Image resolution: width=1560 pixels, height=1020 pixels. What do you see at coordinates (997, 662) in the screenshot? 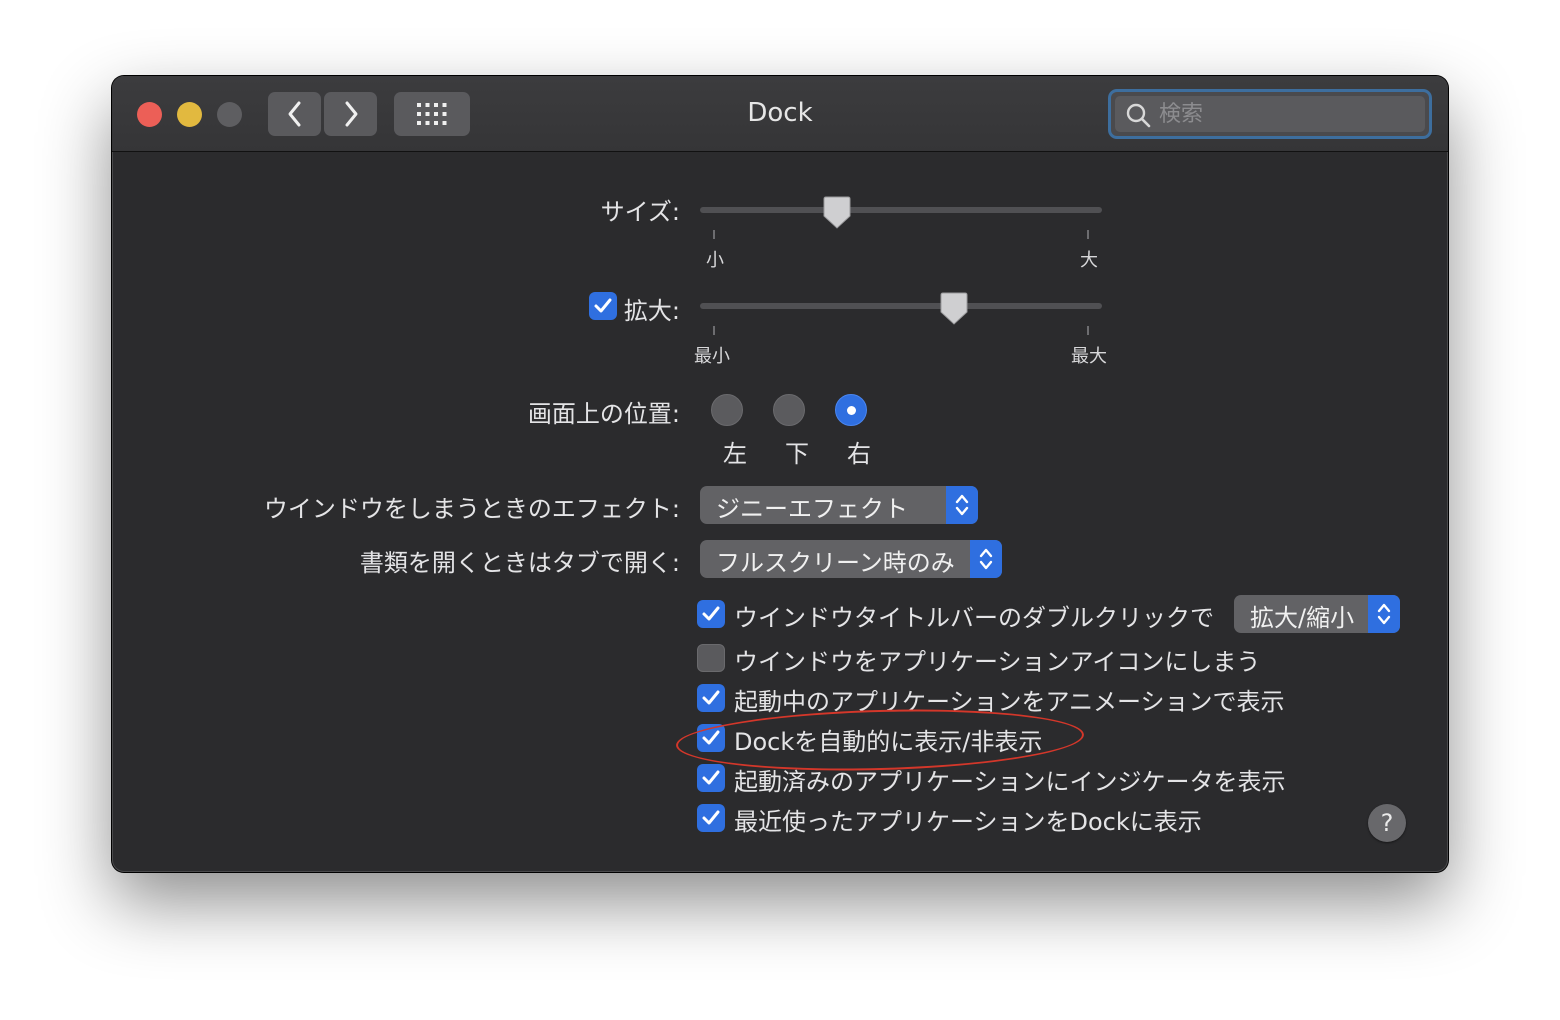
I see `minimize-into-icon-label: ウインドウをアプリケーションアイコンにしまう` at bounding box center [997, 662].